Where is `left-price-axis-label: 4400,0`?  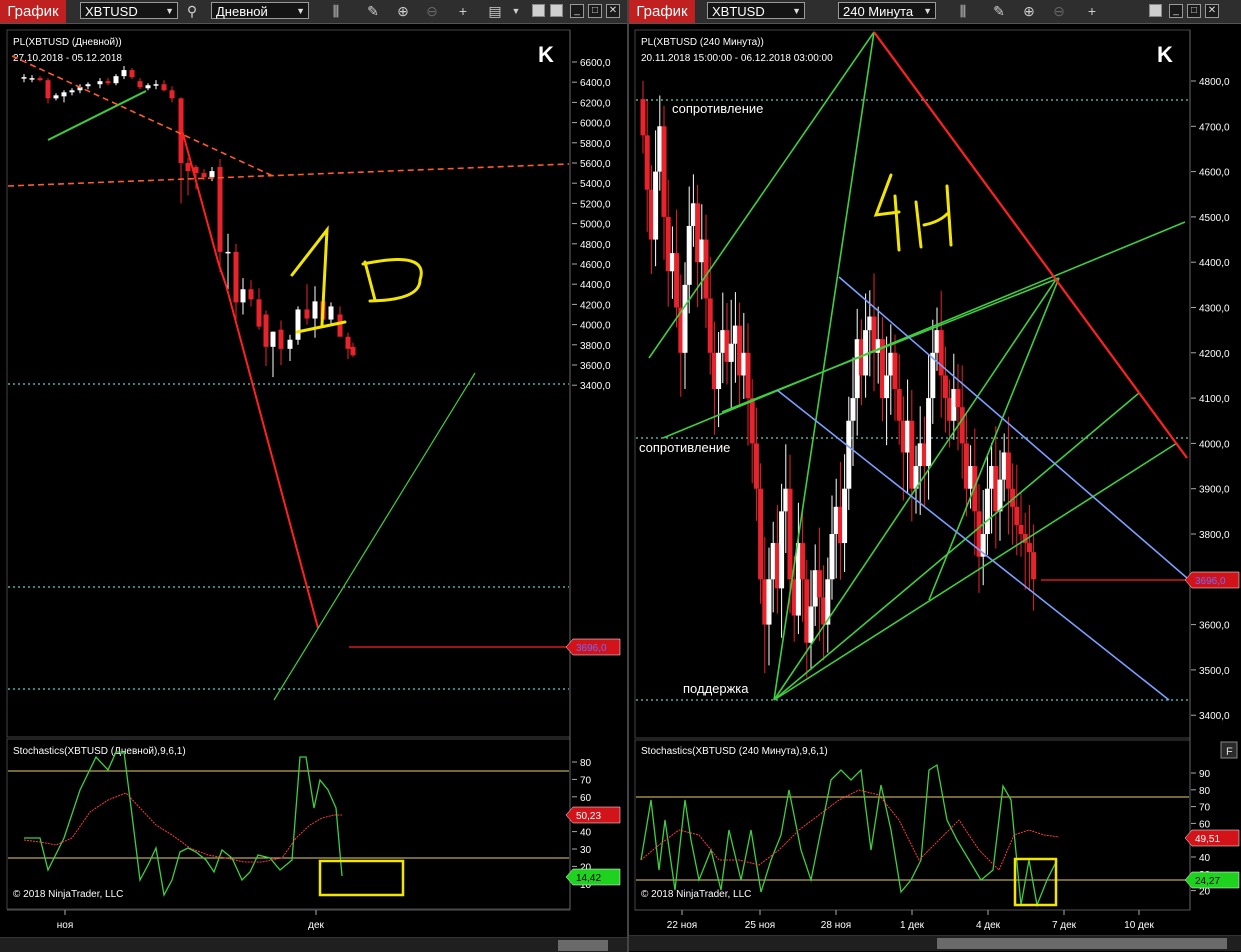
left-price-axis-label: 4400,0 is located at coordinates (595, 285).